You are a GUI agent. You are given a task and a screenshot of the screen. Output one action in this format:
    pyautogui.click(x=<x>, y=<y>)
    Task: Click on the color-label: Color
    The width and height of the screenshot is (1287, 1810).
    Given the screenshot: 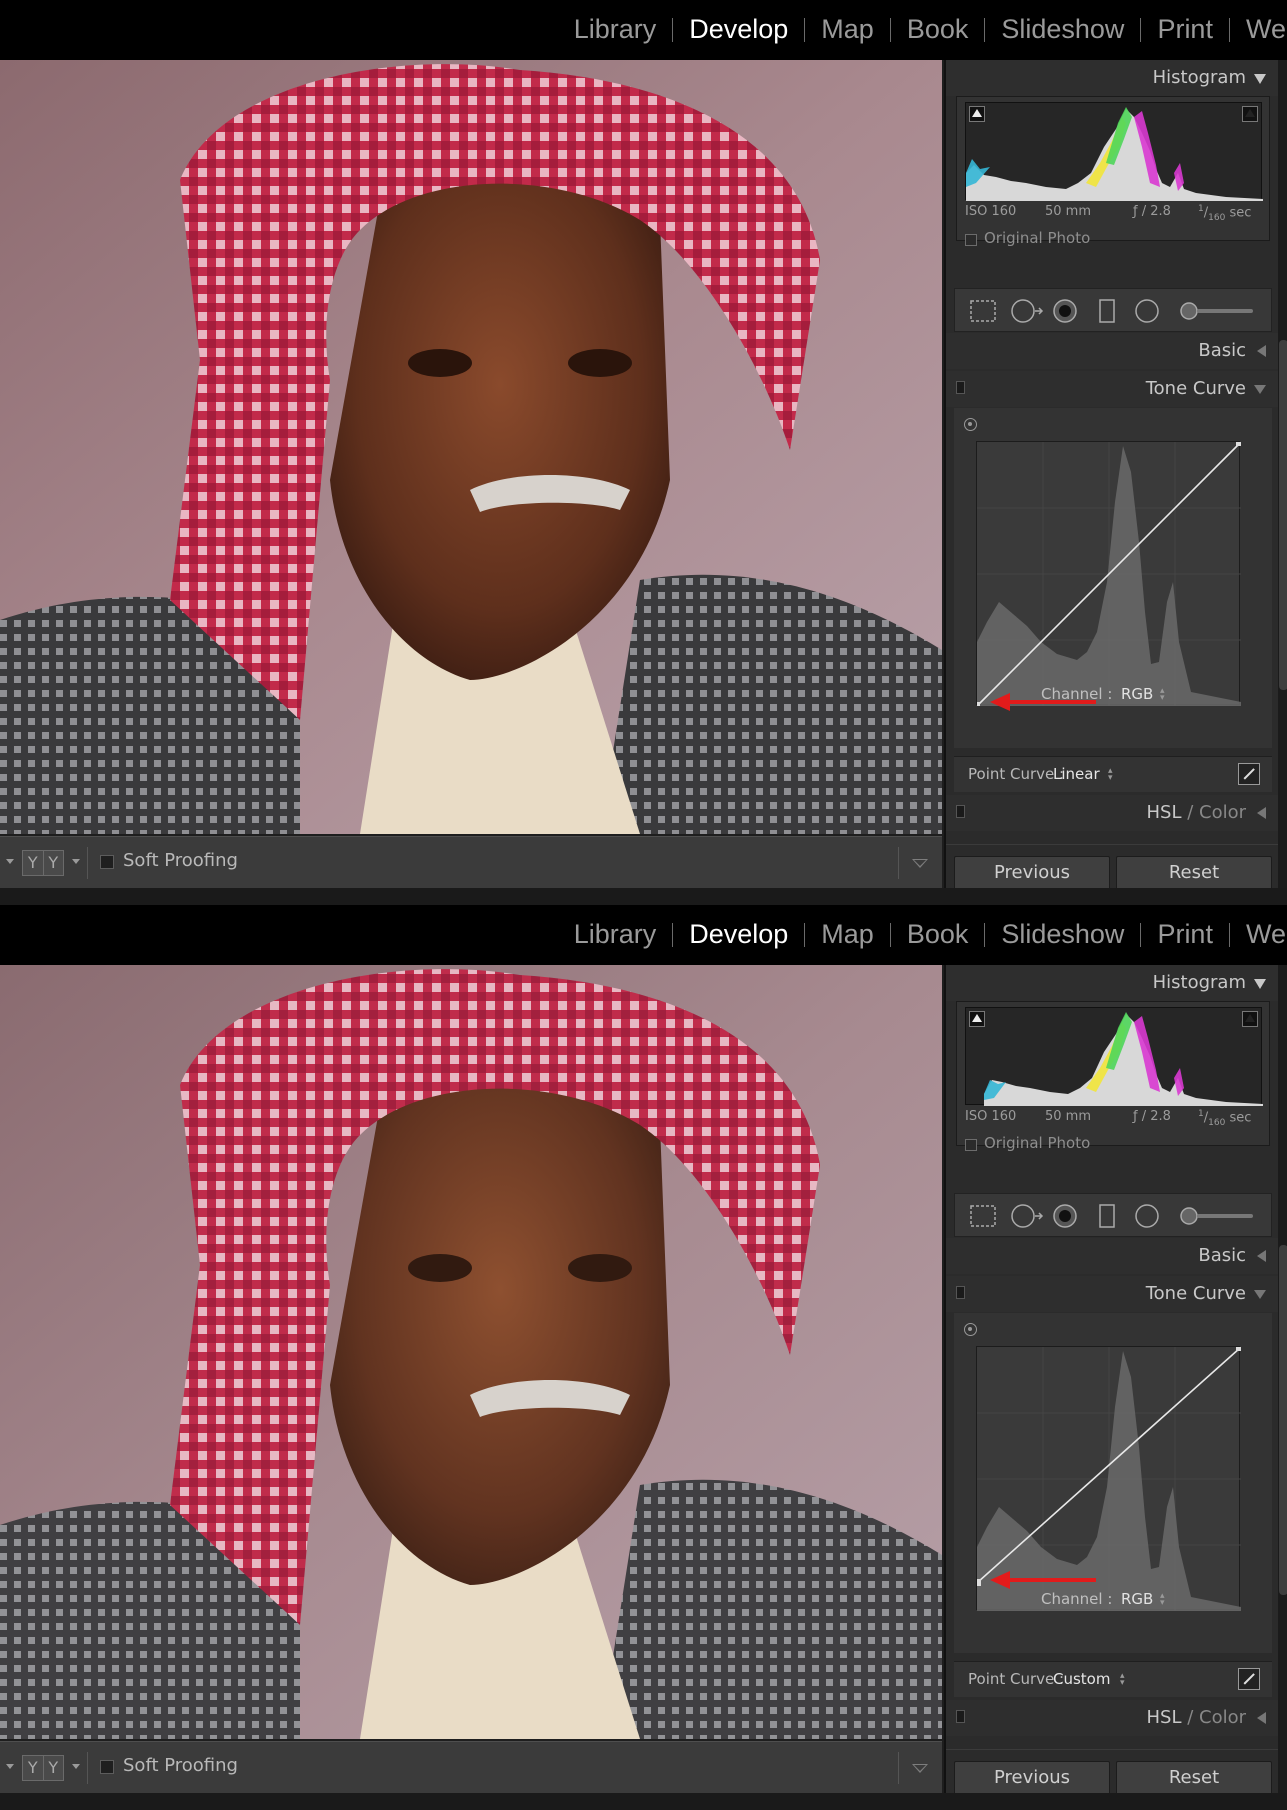 What is the action you would take?
    pyautogui.click(x=1222, y=812)
    